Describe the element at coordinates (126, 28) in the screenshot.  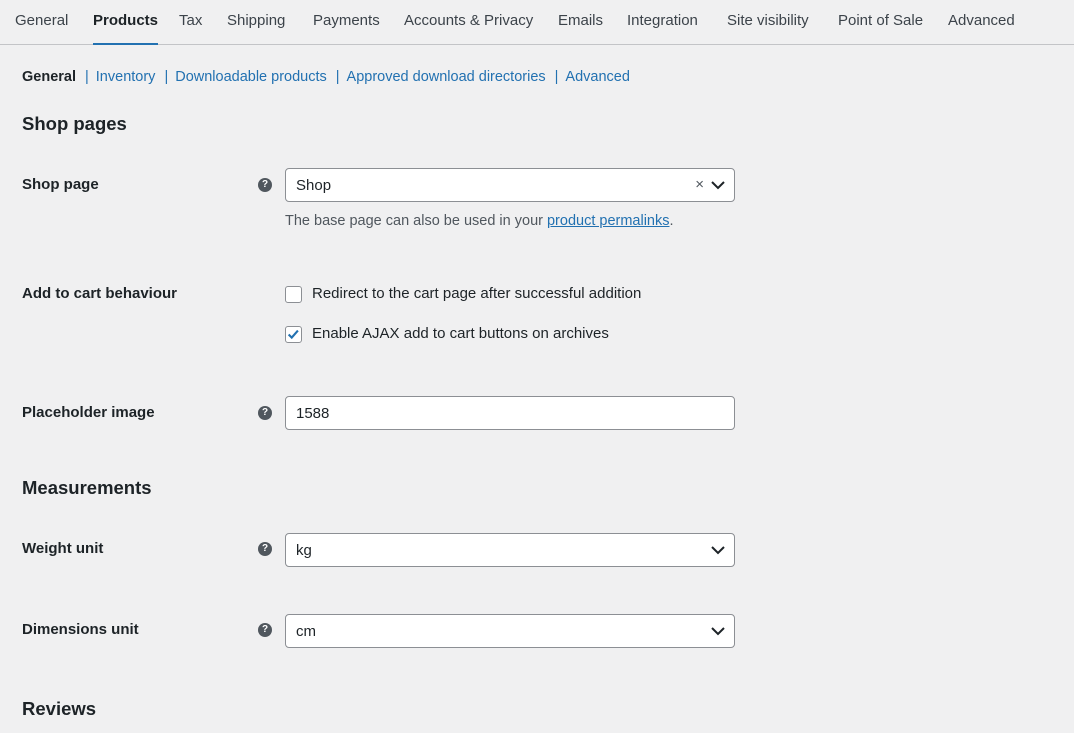
I see `tab-products: Products` at that location.